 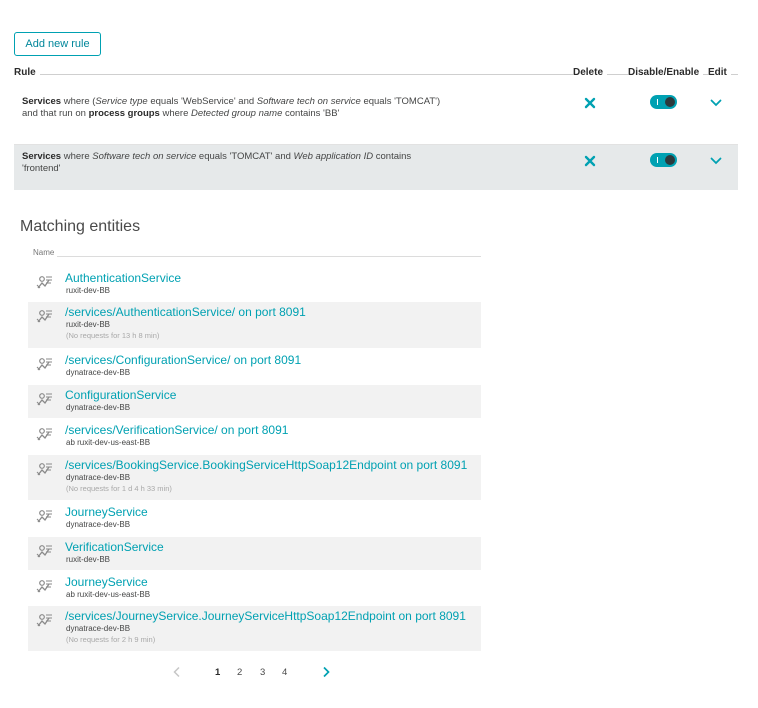 What do you see at coordinates (176, 672) in the screenshot?
I see `chevron-left-icon` at bounding box center [176, 672].